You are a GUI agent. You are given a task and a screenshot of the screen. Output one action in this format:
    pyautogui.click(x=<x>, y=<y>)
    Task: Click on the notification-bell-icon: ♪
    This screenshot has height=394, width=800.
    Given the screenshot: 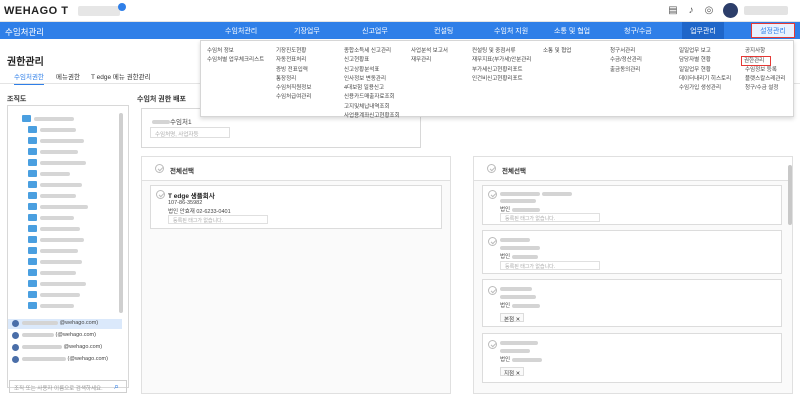 What is the action you would take?
    pyautogui.click(x=691, y=11)
    